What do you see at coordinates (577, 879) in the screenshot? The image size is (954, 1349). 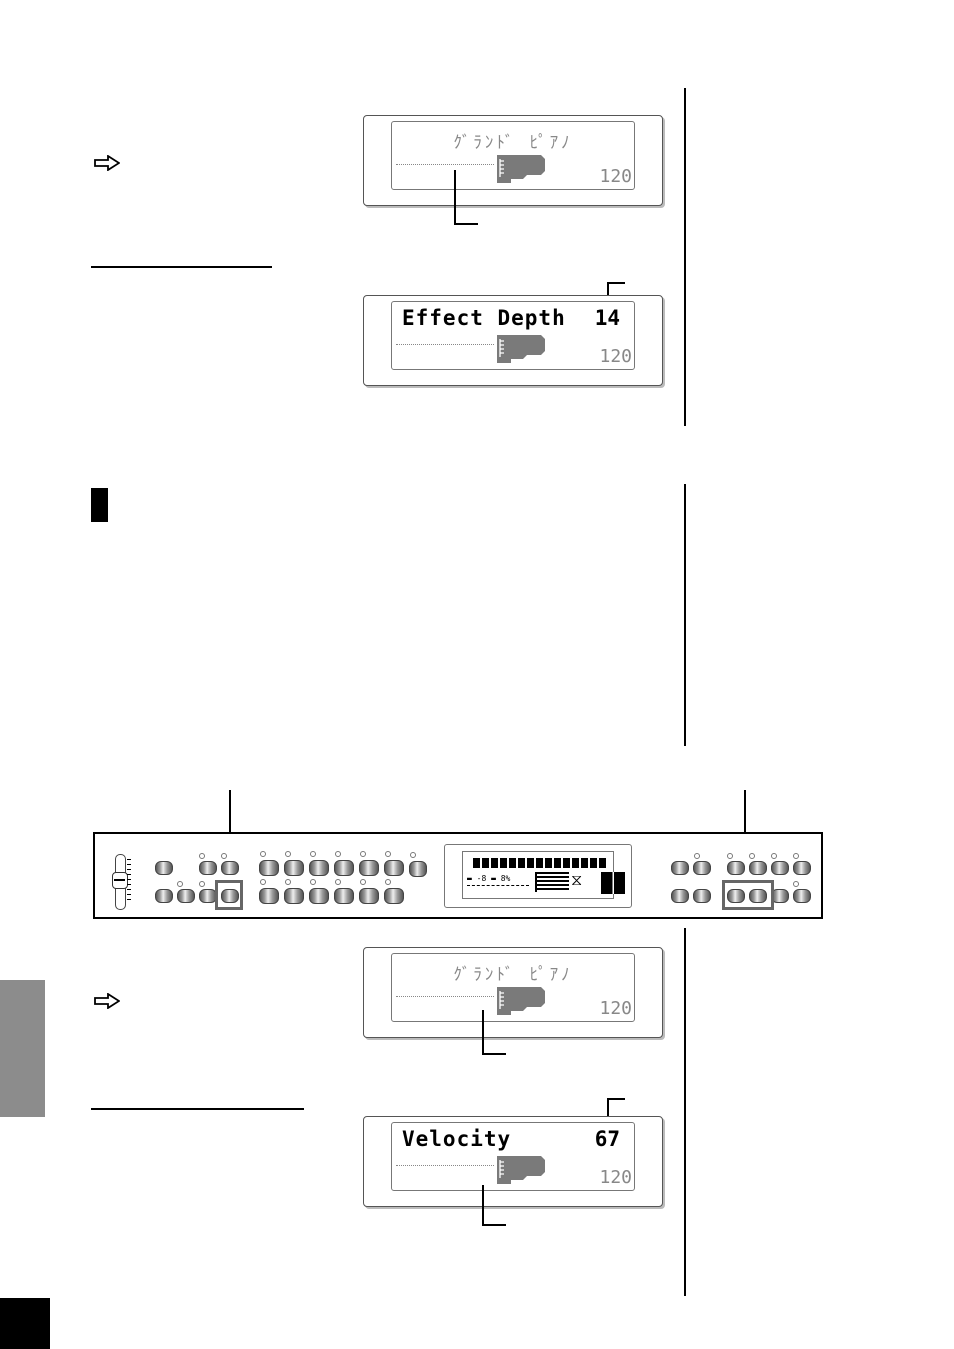 I see `metronome-icon: ⧖` at bounding box center [577, 879].